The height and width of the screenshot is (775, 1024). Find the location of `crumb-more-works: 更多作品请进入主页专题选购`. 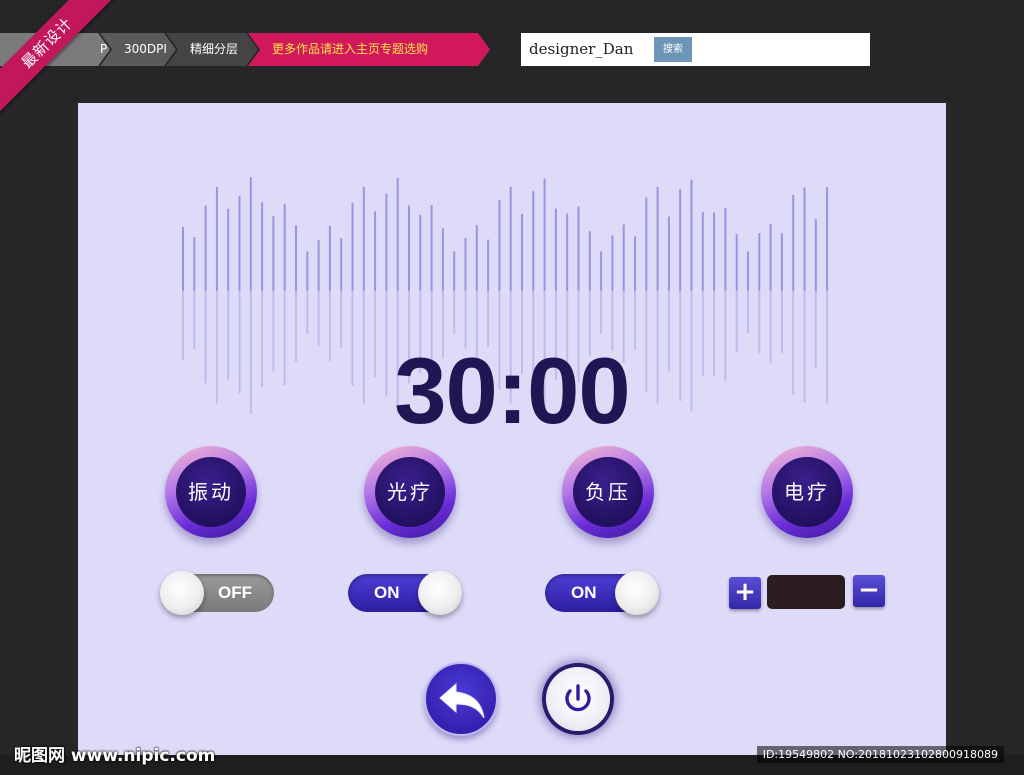

crumb-more-works: 更多作品请进入主页专题选购 is located at coordinates (369, 49).